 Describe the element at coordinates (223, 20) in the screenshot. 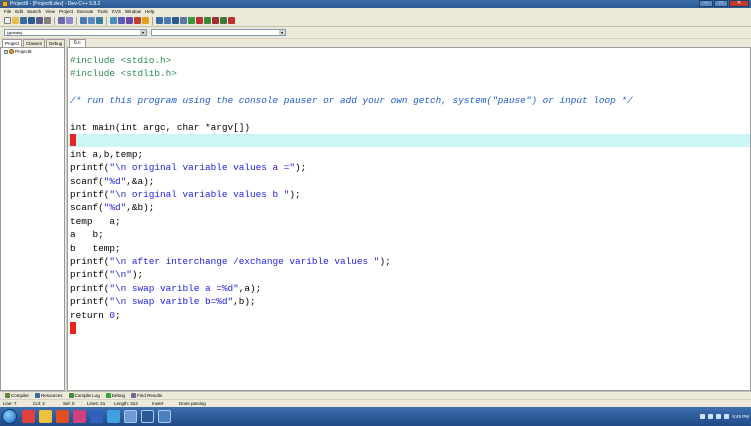

I see `indent-icon` at that location.